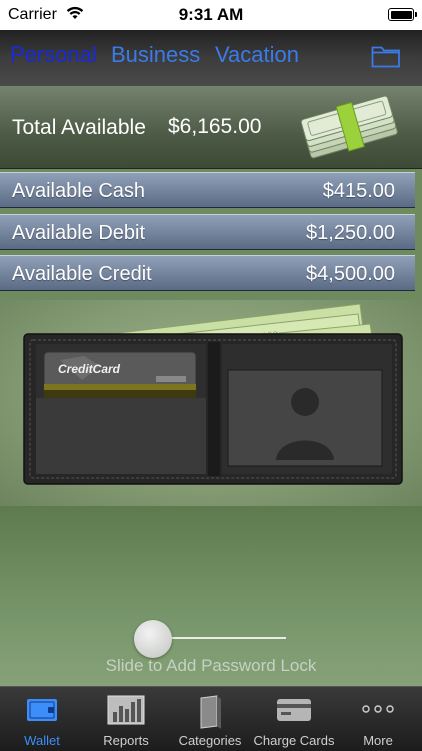  I want to click on tab-reports: Reports, so click(126, 719).